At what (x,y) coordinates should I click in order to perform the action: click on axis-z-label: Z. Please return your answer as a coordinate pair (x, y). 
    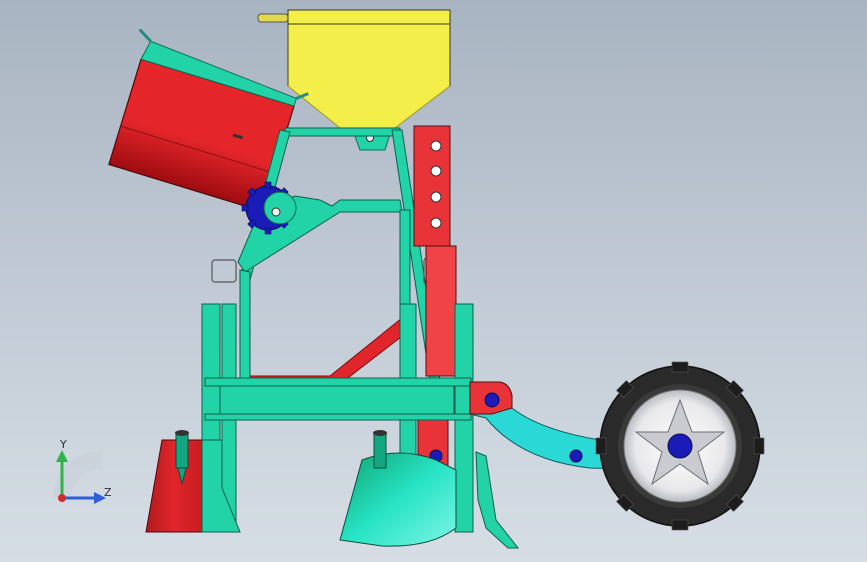
    Looking at the image, I should click on (108, 492).